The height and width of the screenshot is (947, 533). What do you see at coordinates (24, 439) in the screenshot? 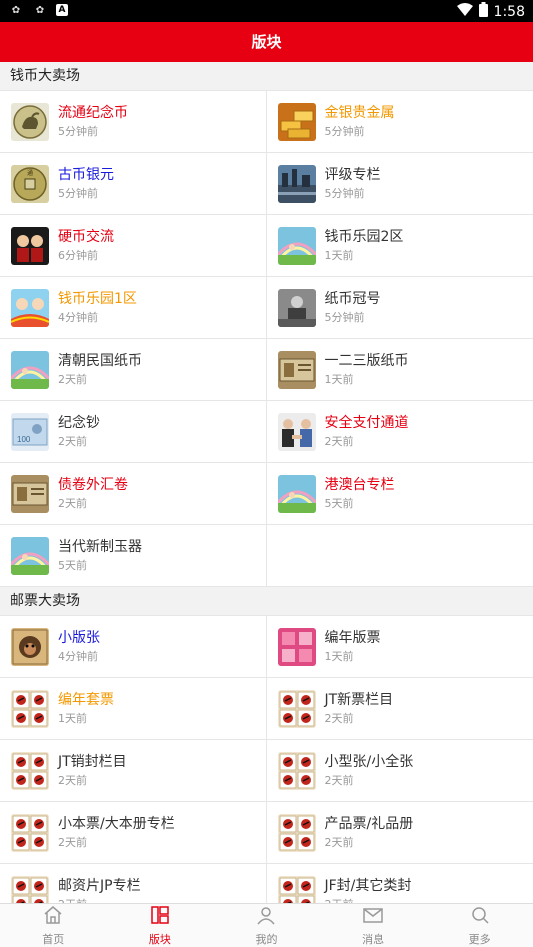
I see `svg-text: 100` at bounding box center [24, 439].